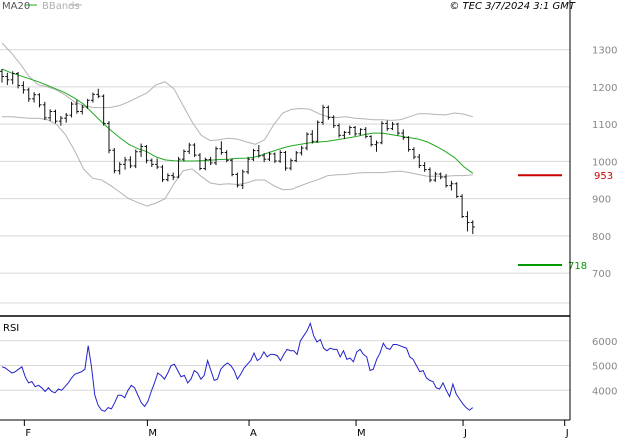 Image resolution: width=627 pixels, height=440 pixels. Describe the element at coordinates (604, 162) in the screenshot. I see `price-tick-label: 1000` at that location.